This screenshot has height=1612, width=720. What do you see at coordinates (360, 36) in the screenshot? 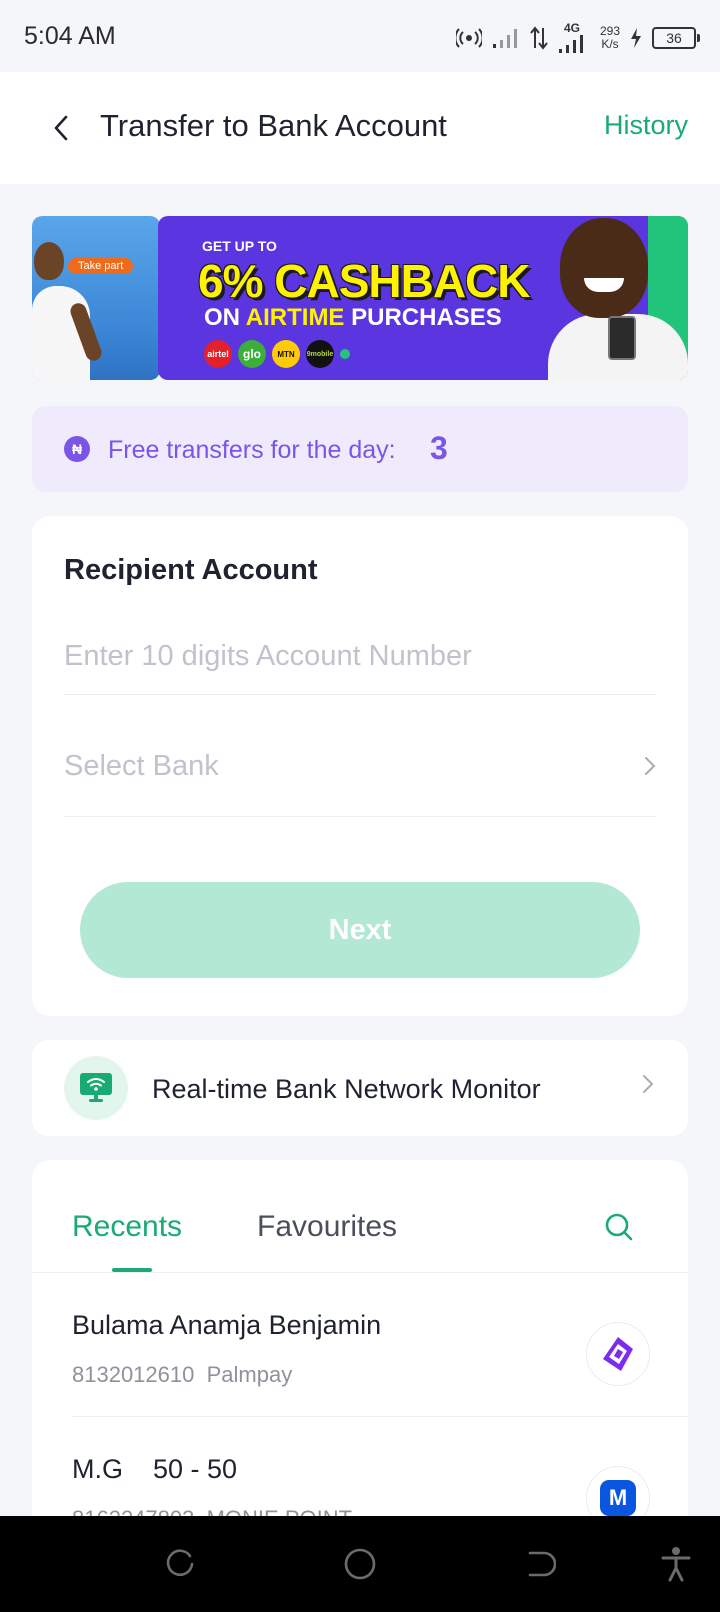
I see `status-bar: 5:04 AM 4G 293 K/s 36` at bounding box center [360, 36].